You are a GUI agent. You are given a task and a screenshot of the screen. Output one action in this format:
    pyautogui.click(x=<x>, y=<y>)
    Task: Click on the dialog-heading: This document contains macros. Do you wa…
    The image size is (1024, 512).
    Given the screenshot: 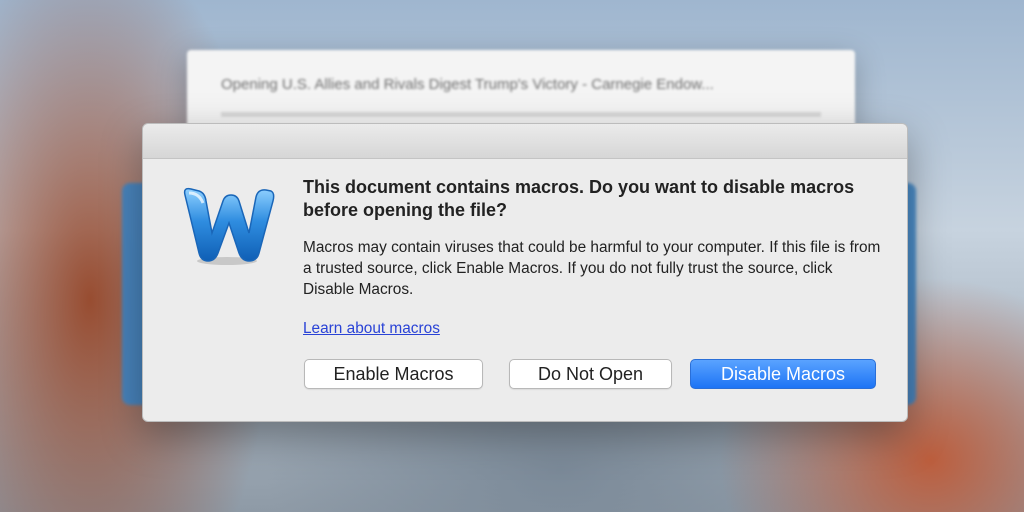 What is the action you would take?
    pyautogui.click(x=579, y=198)
    